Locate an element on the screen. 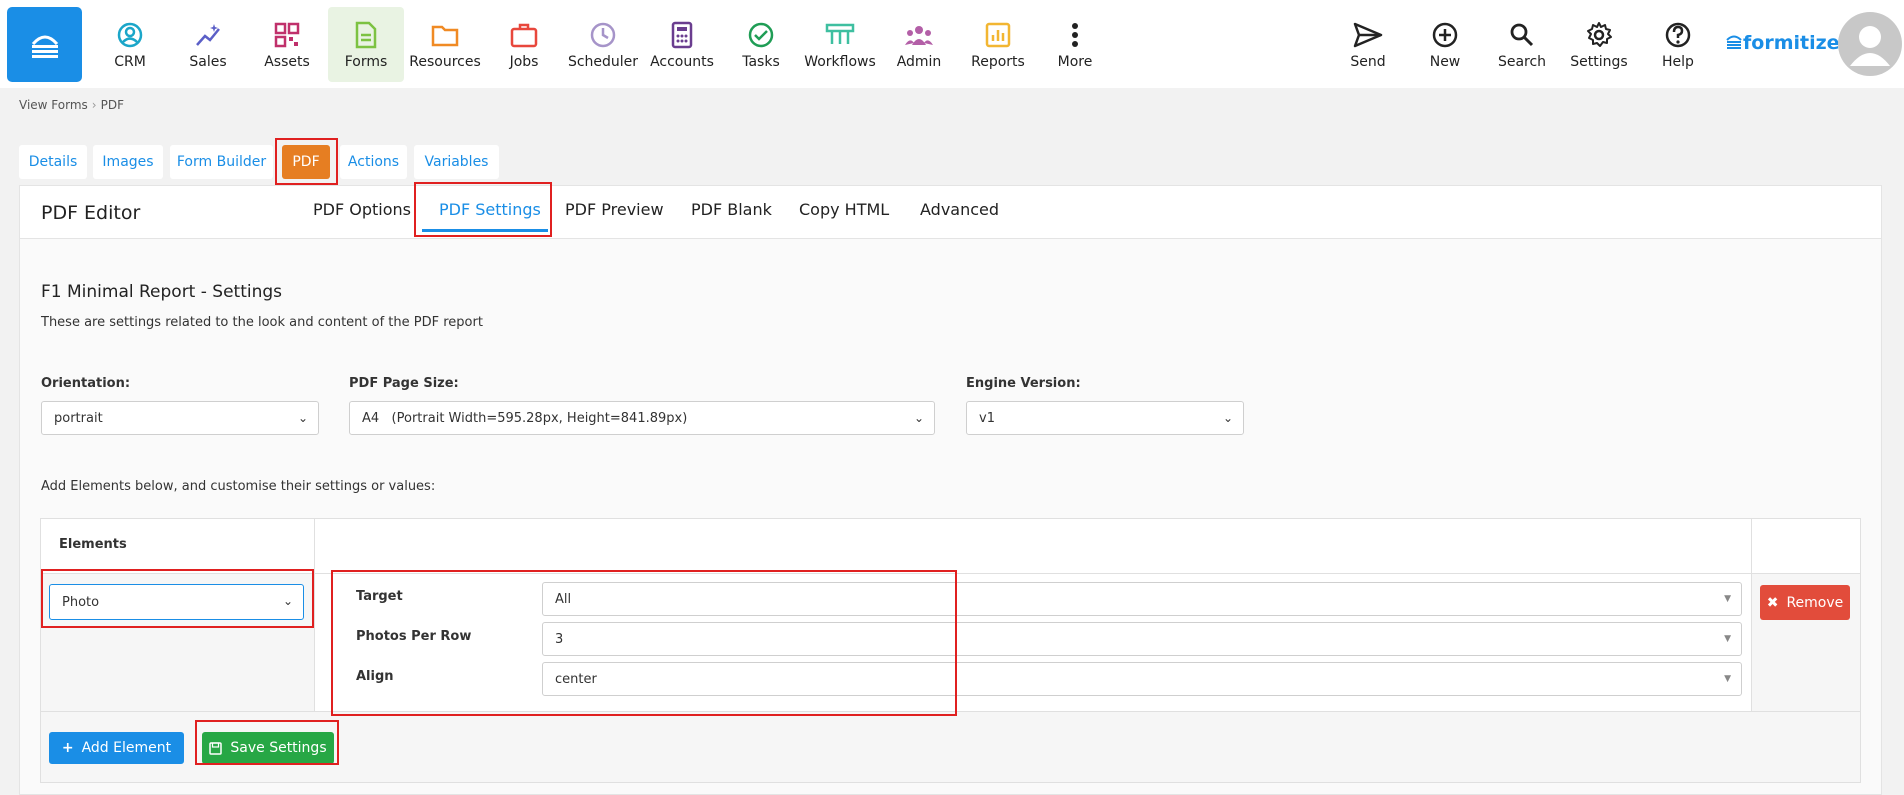 This screenshot has width=1904, height=795. nav-label: Sales is located at coordinates (208, 62).